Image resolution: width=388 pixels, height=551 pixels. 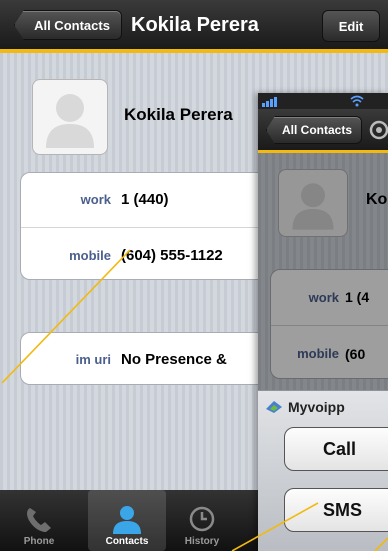 What do you see at coordinates (202, 541) in the screenshot?
I see `tab-history-label: History` at bounding box center [202, 541].